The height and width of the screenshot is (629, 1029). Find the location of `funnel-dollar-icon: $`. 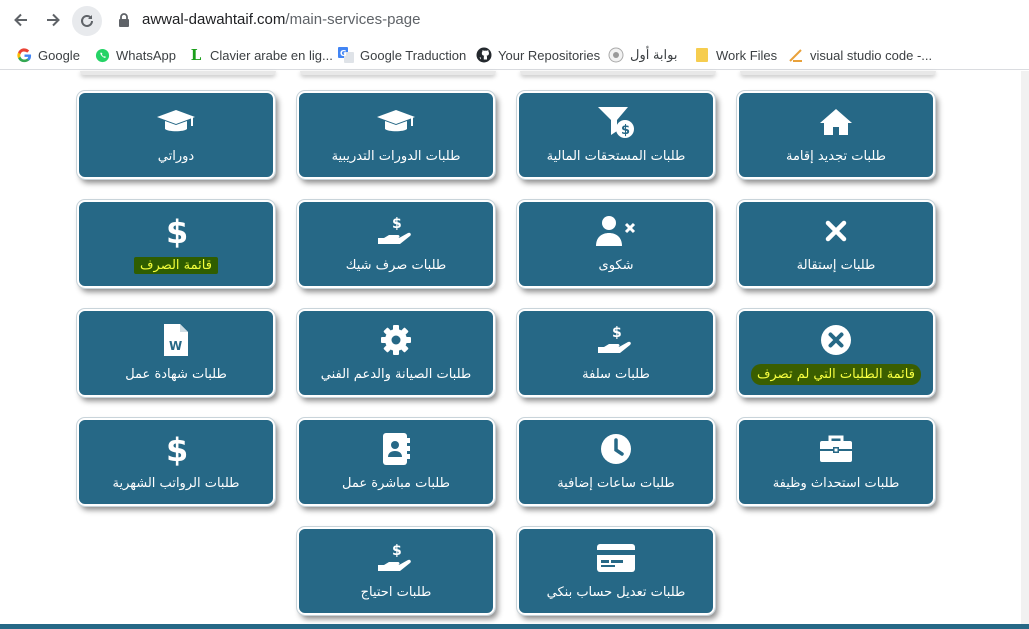

funnel-dollar-icon: $ is located at coordinates (616, 122).